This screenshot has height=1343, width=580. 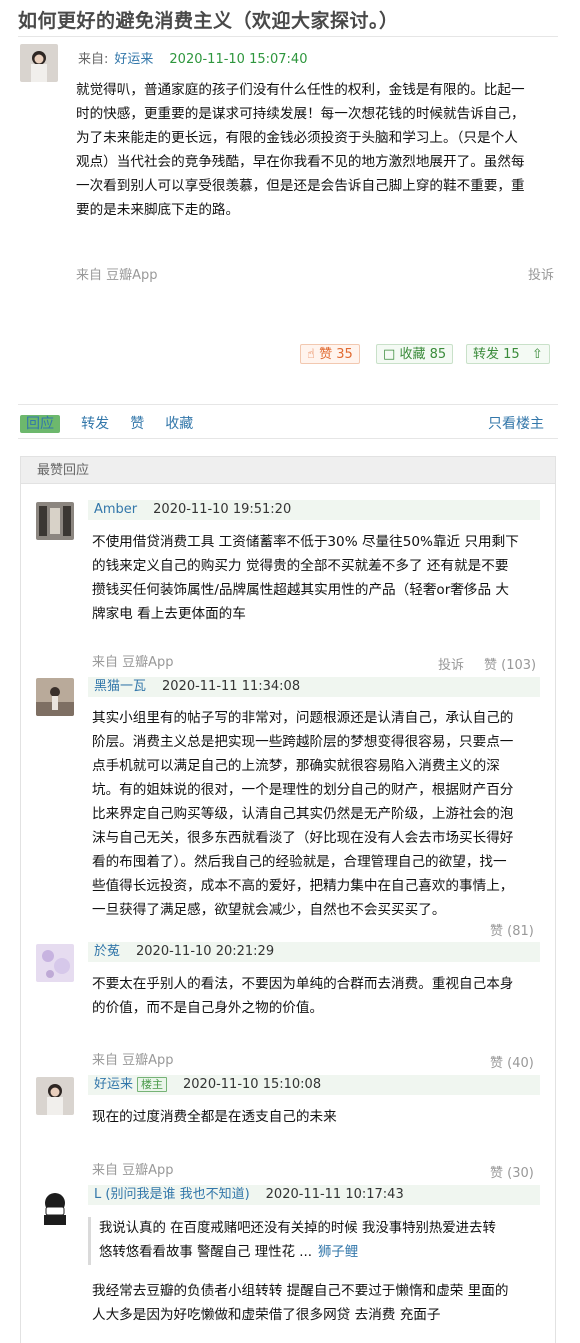 I want to click on like-count: 赞 35, so click(x=336, y=354).